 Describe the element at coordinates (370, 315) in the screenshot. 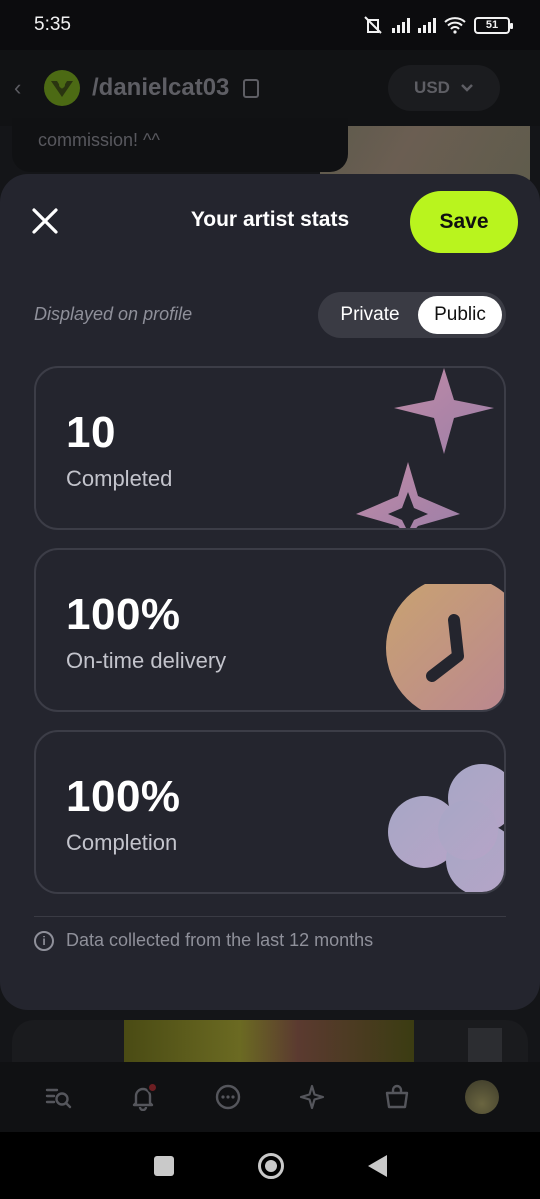

I see `toggle-private: Private` at that location.